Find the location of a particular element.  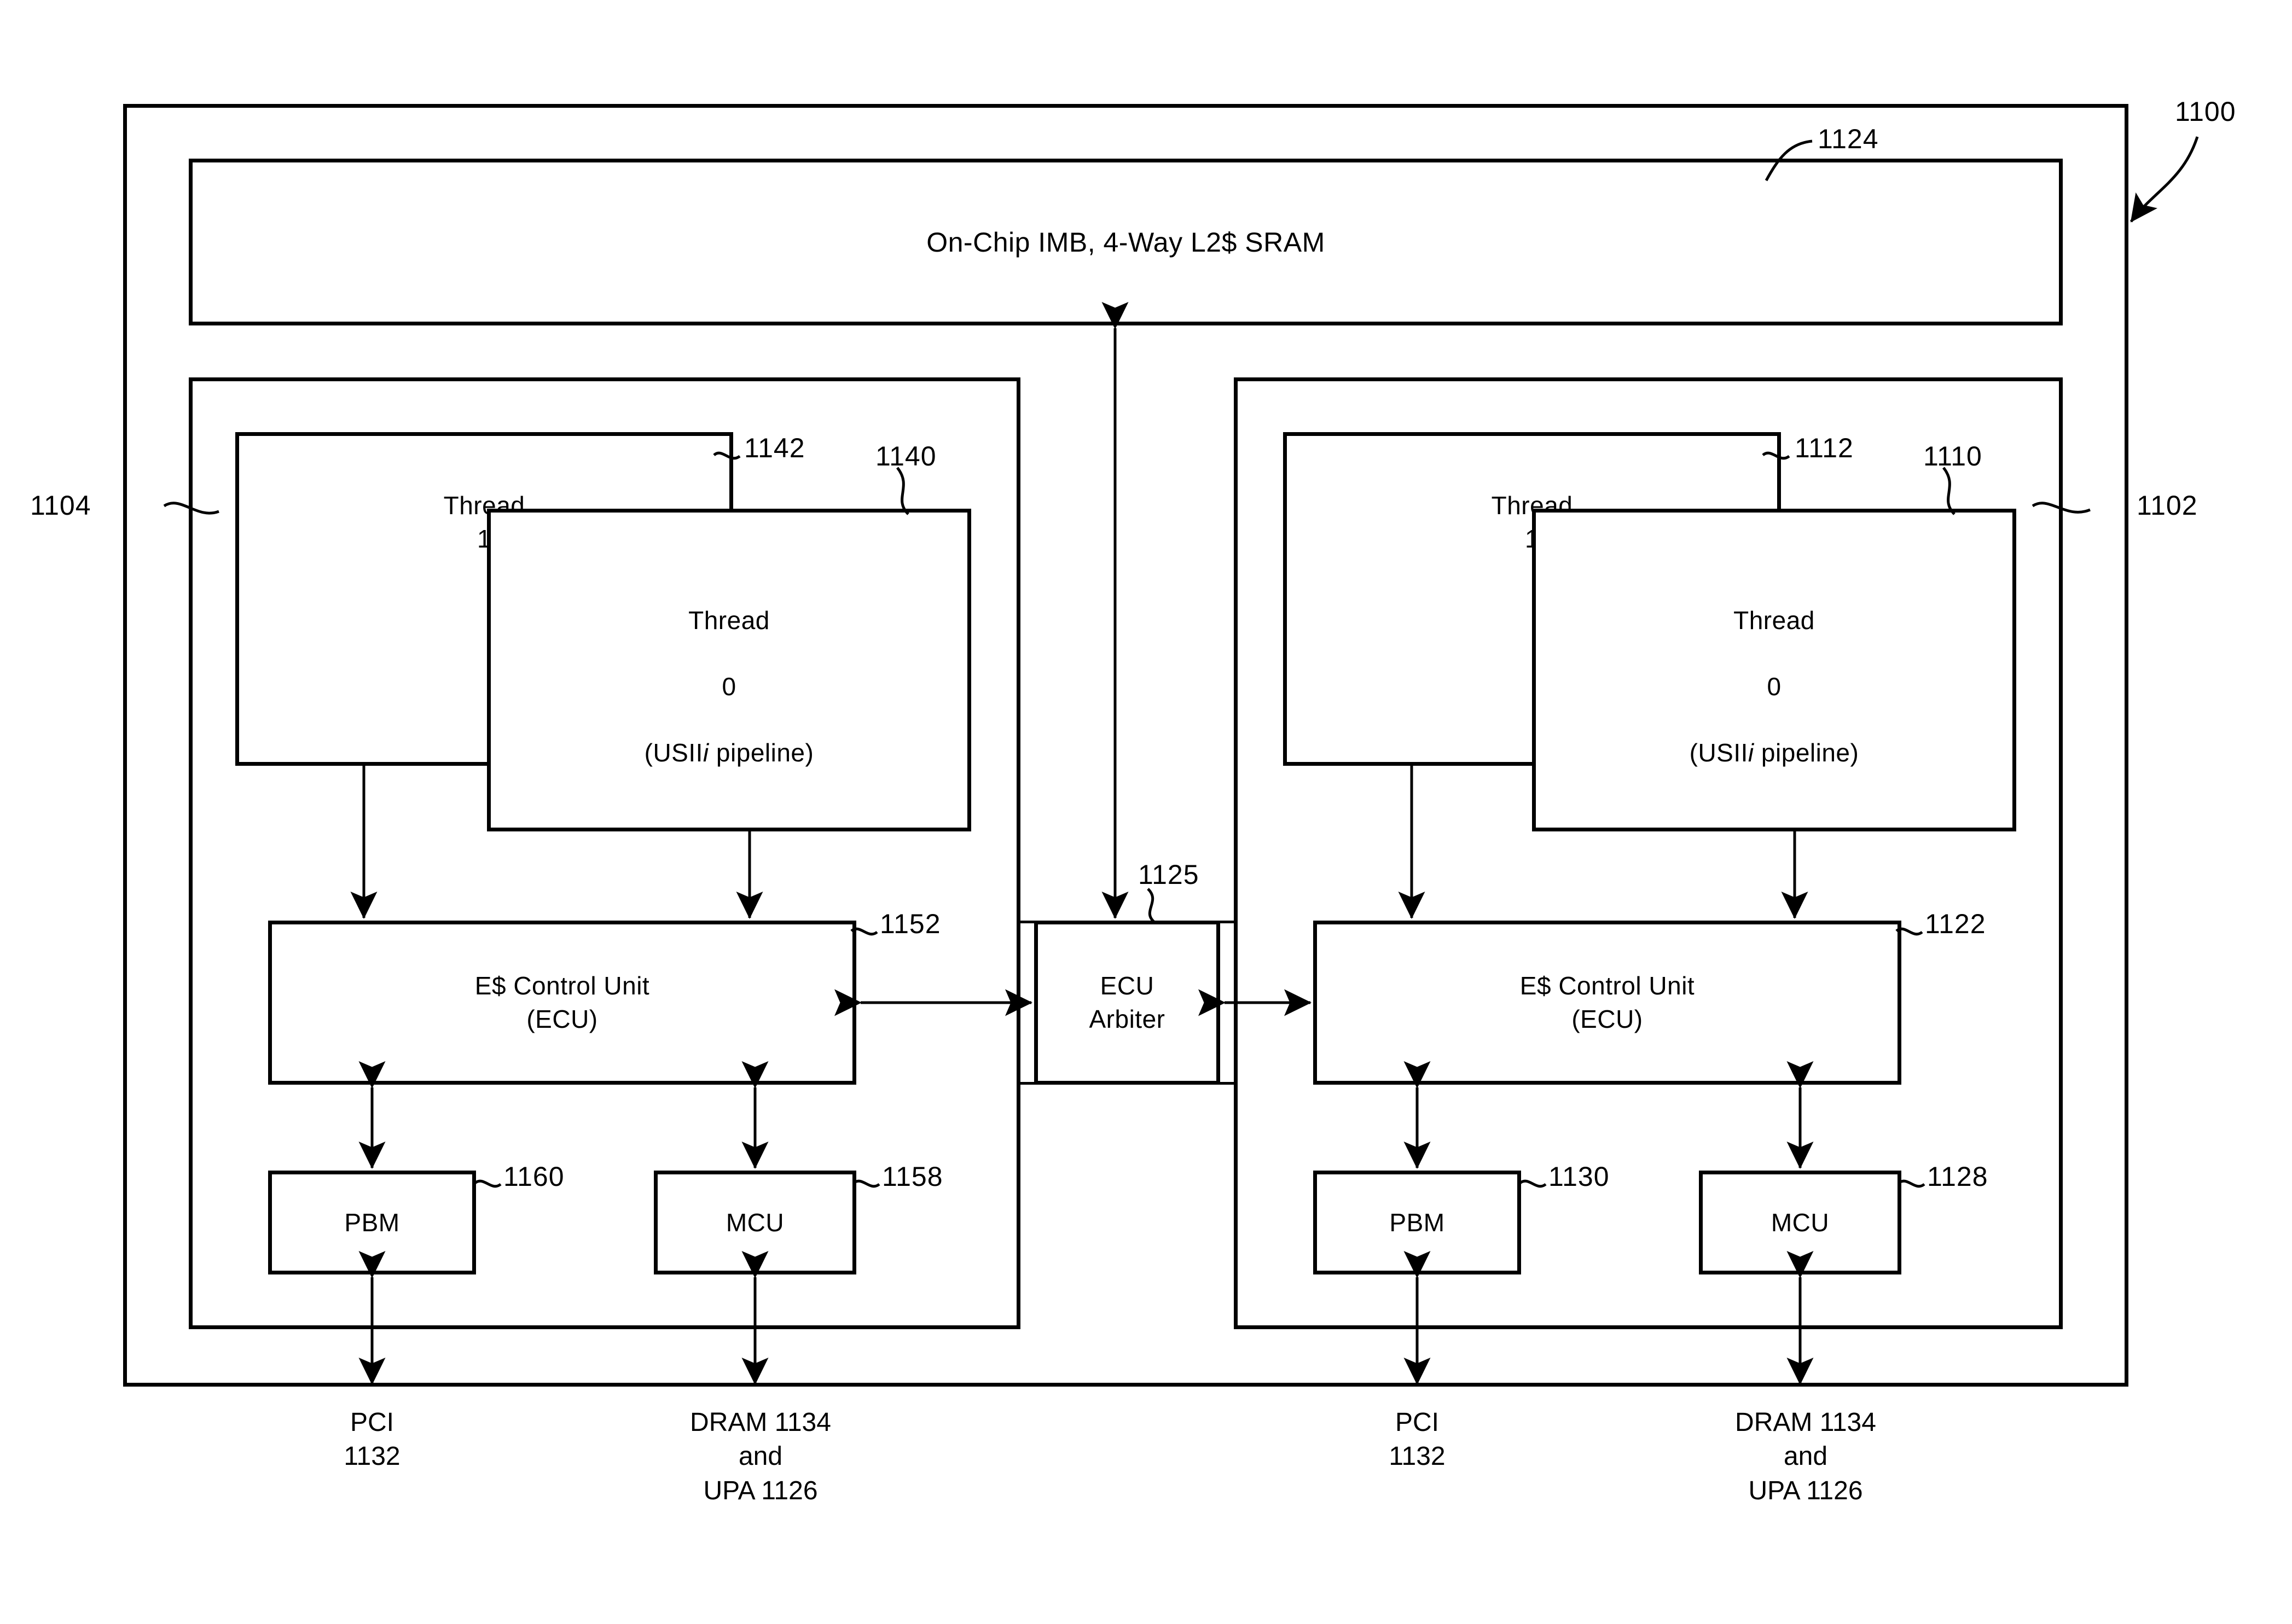

thread0-label-right: Thread 0 (USIIi pipeline) is located at coordinates (1774, 670).